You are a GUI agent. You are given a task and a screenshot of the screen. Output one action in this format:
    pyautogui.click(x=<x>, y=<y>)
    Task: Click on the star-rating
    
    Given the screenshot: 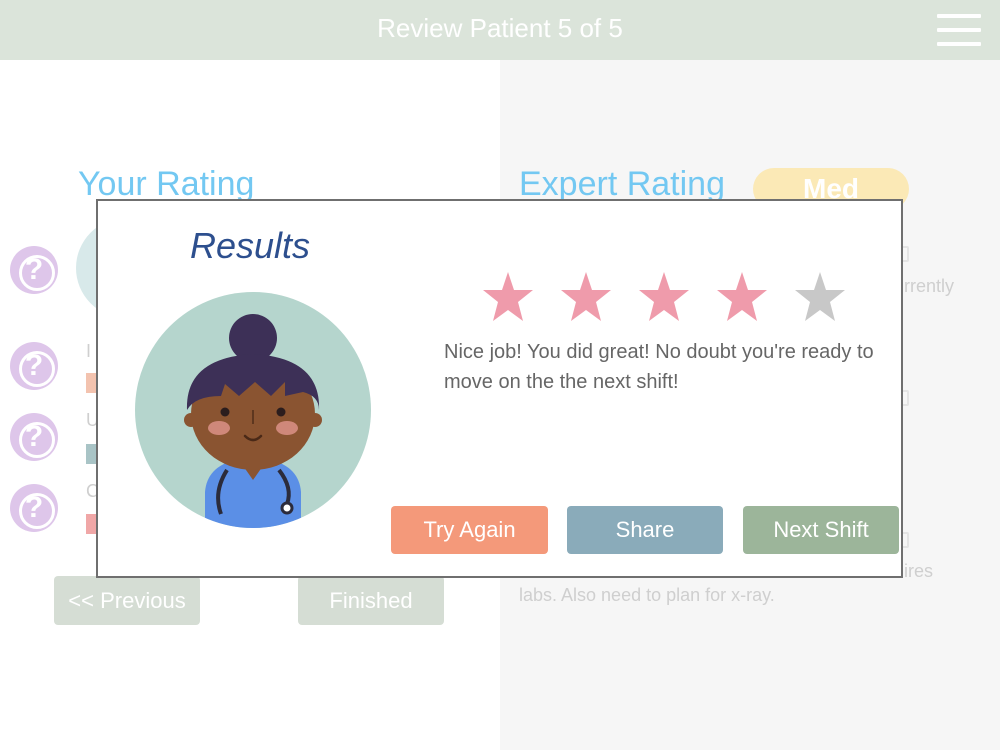 What is the action you would take?
    pyautogui.click(x=672, y=297)
    